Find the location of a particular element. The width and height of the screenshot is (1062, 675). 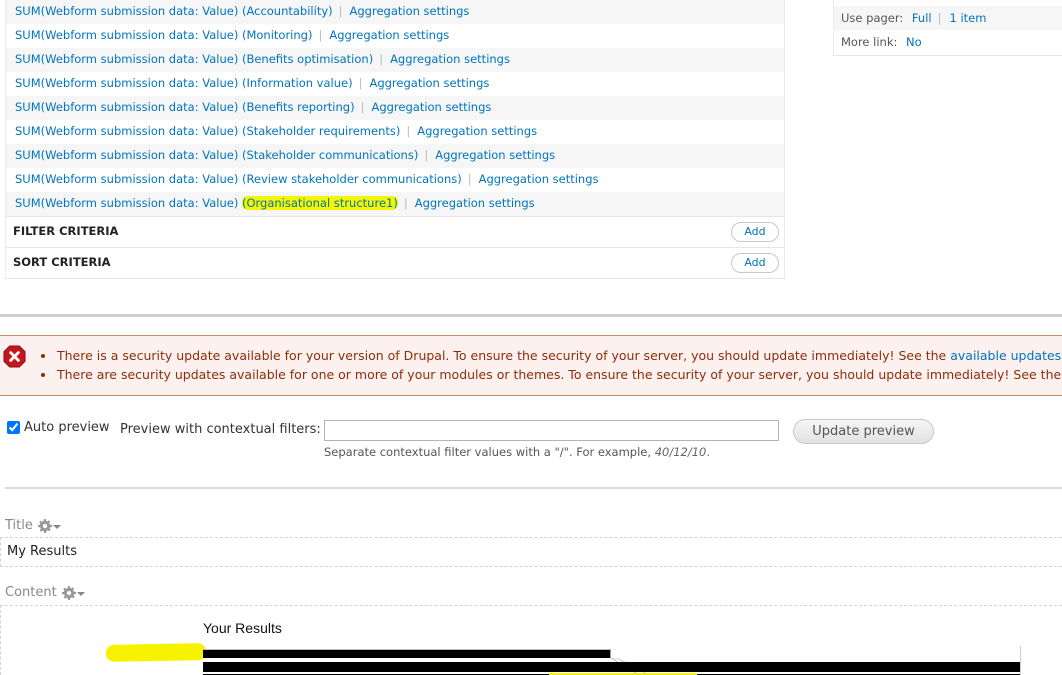

use-pager-label: Use pager: is located at coordinates (872, 18).